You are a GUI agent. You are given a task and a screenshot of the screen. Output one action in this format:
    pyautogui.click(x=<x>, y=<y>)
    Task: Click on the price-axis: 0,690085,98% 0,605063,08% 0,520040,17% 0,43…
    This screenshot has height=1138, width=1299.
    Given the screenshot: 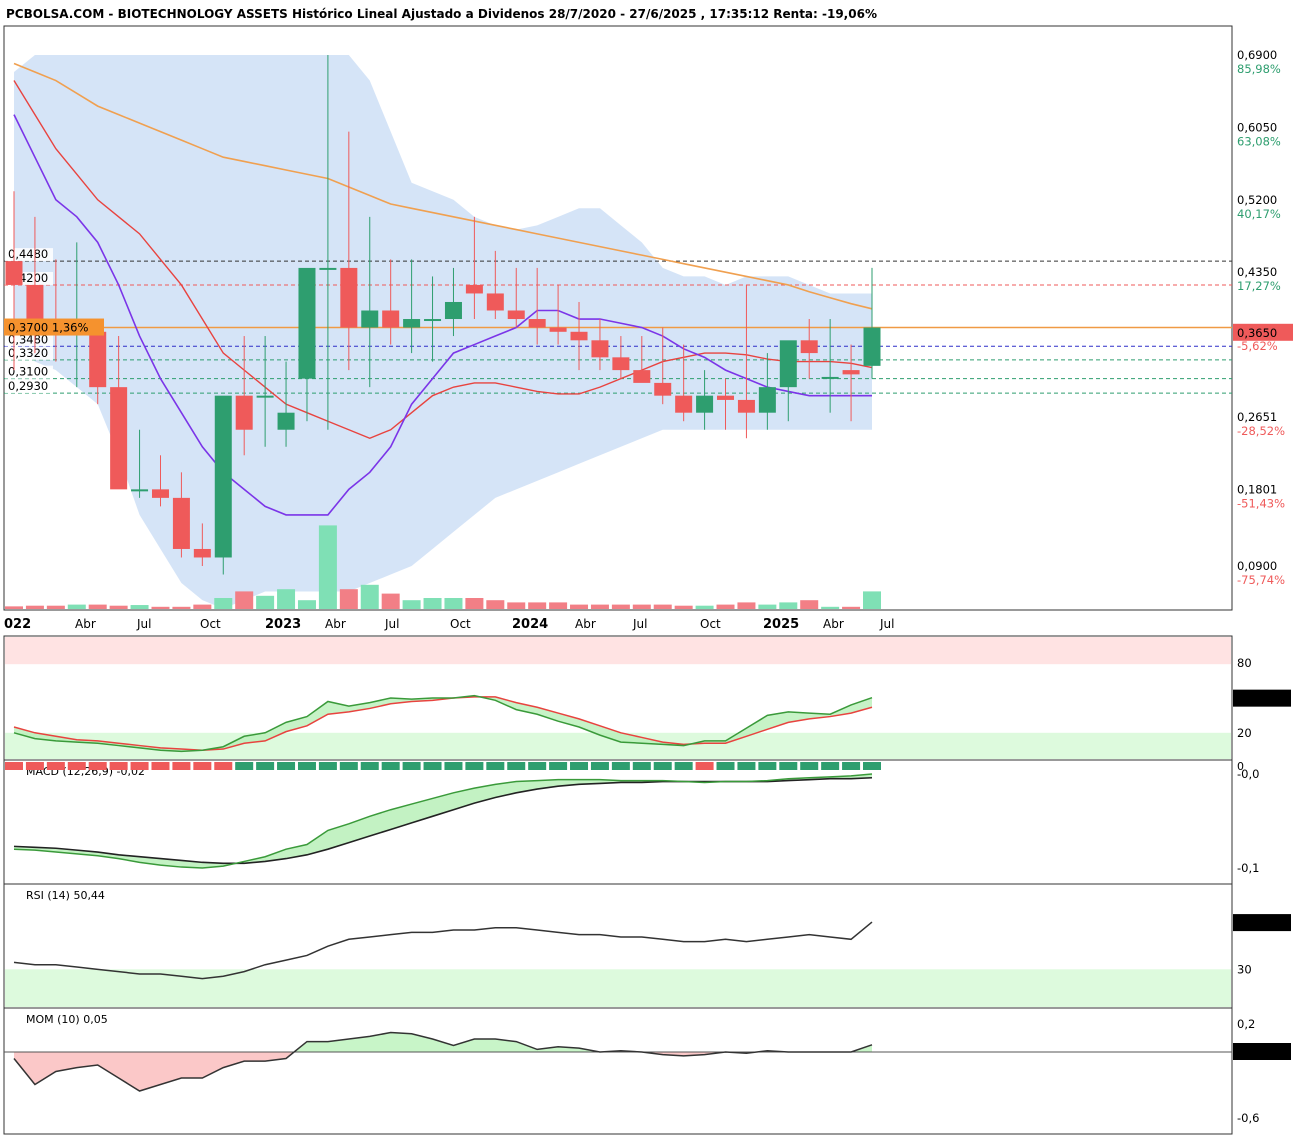 What is the action you would take?
    pyautogui.click(x=1261, y=317)
    